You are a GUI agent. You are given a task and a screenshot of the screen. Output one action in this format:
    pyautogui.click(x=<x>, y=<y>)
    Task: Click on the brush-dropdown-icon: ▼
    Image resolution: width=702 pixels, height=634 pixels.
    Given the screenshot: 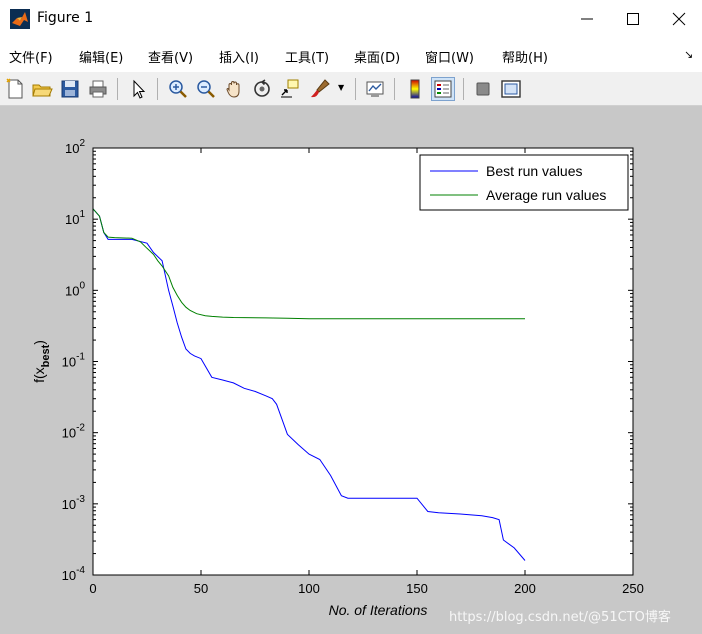 What is the action you would take?
    pyautogui.click(x=341, y=87)
    